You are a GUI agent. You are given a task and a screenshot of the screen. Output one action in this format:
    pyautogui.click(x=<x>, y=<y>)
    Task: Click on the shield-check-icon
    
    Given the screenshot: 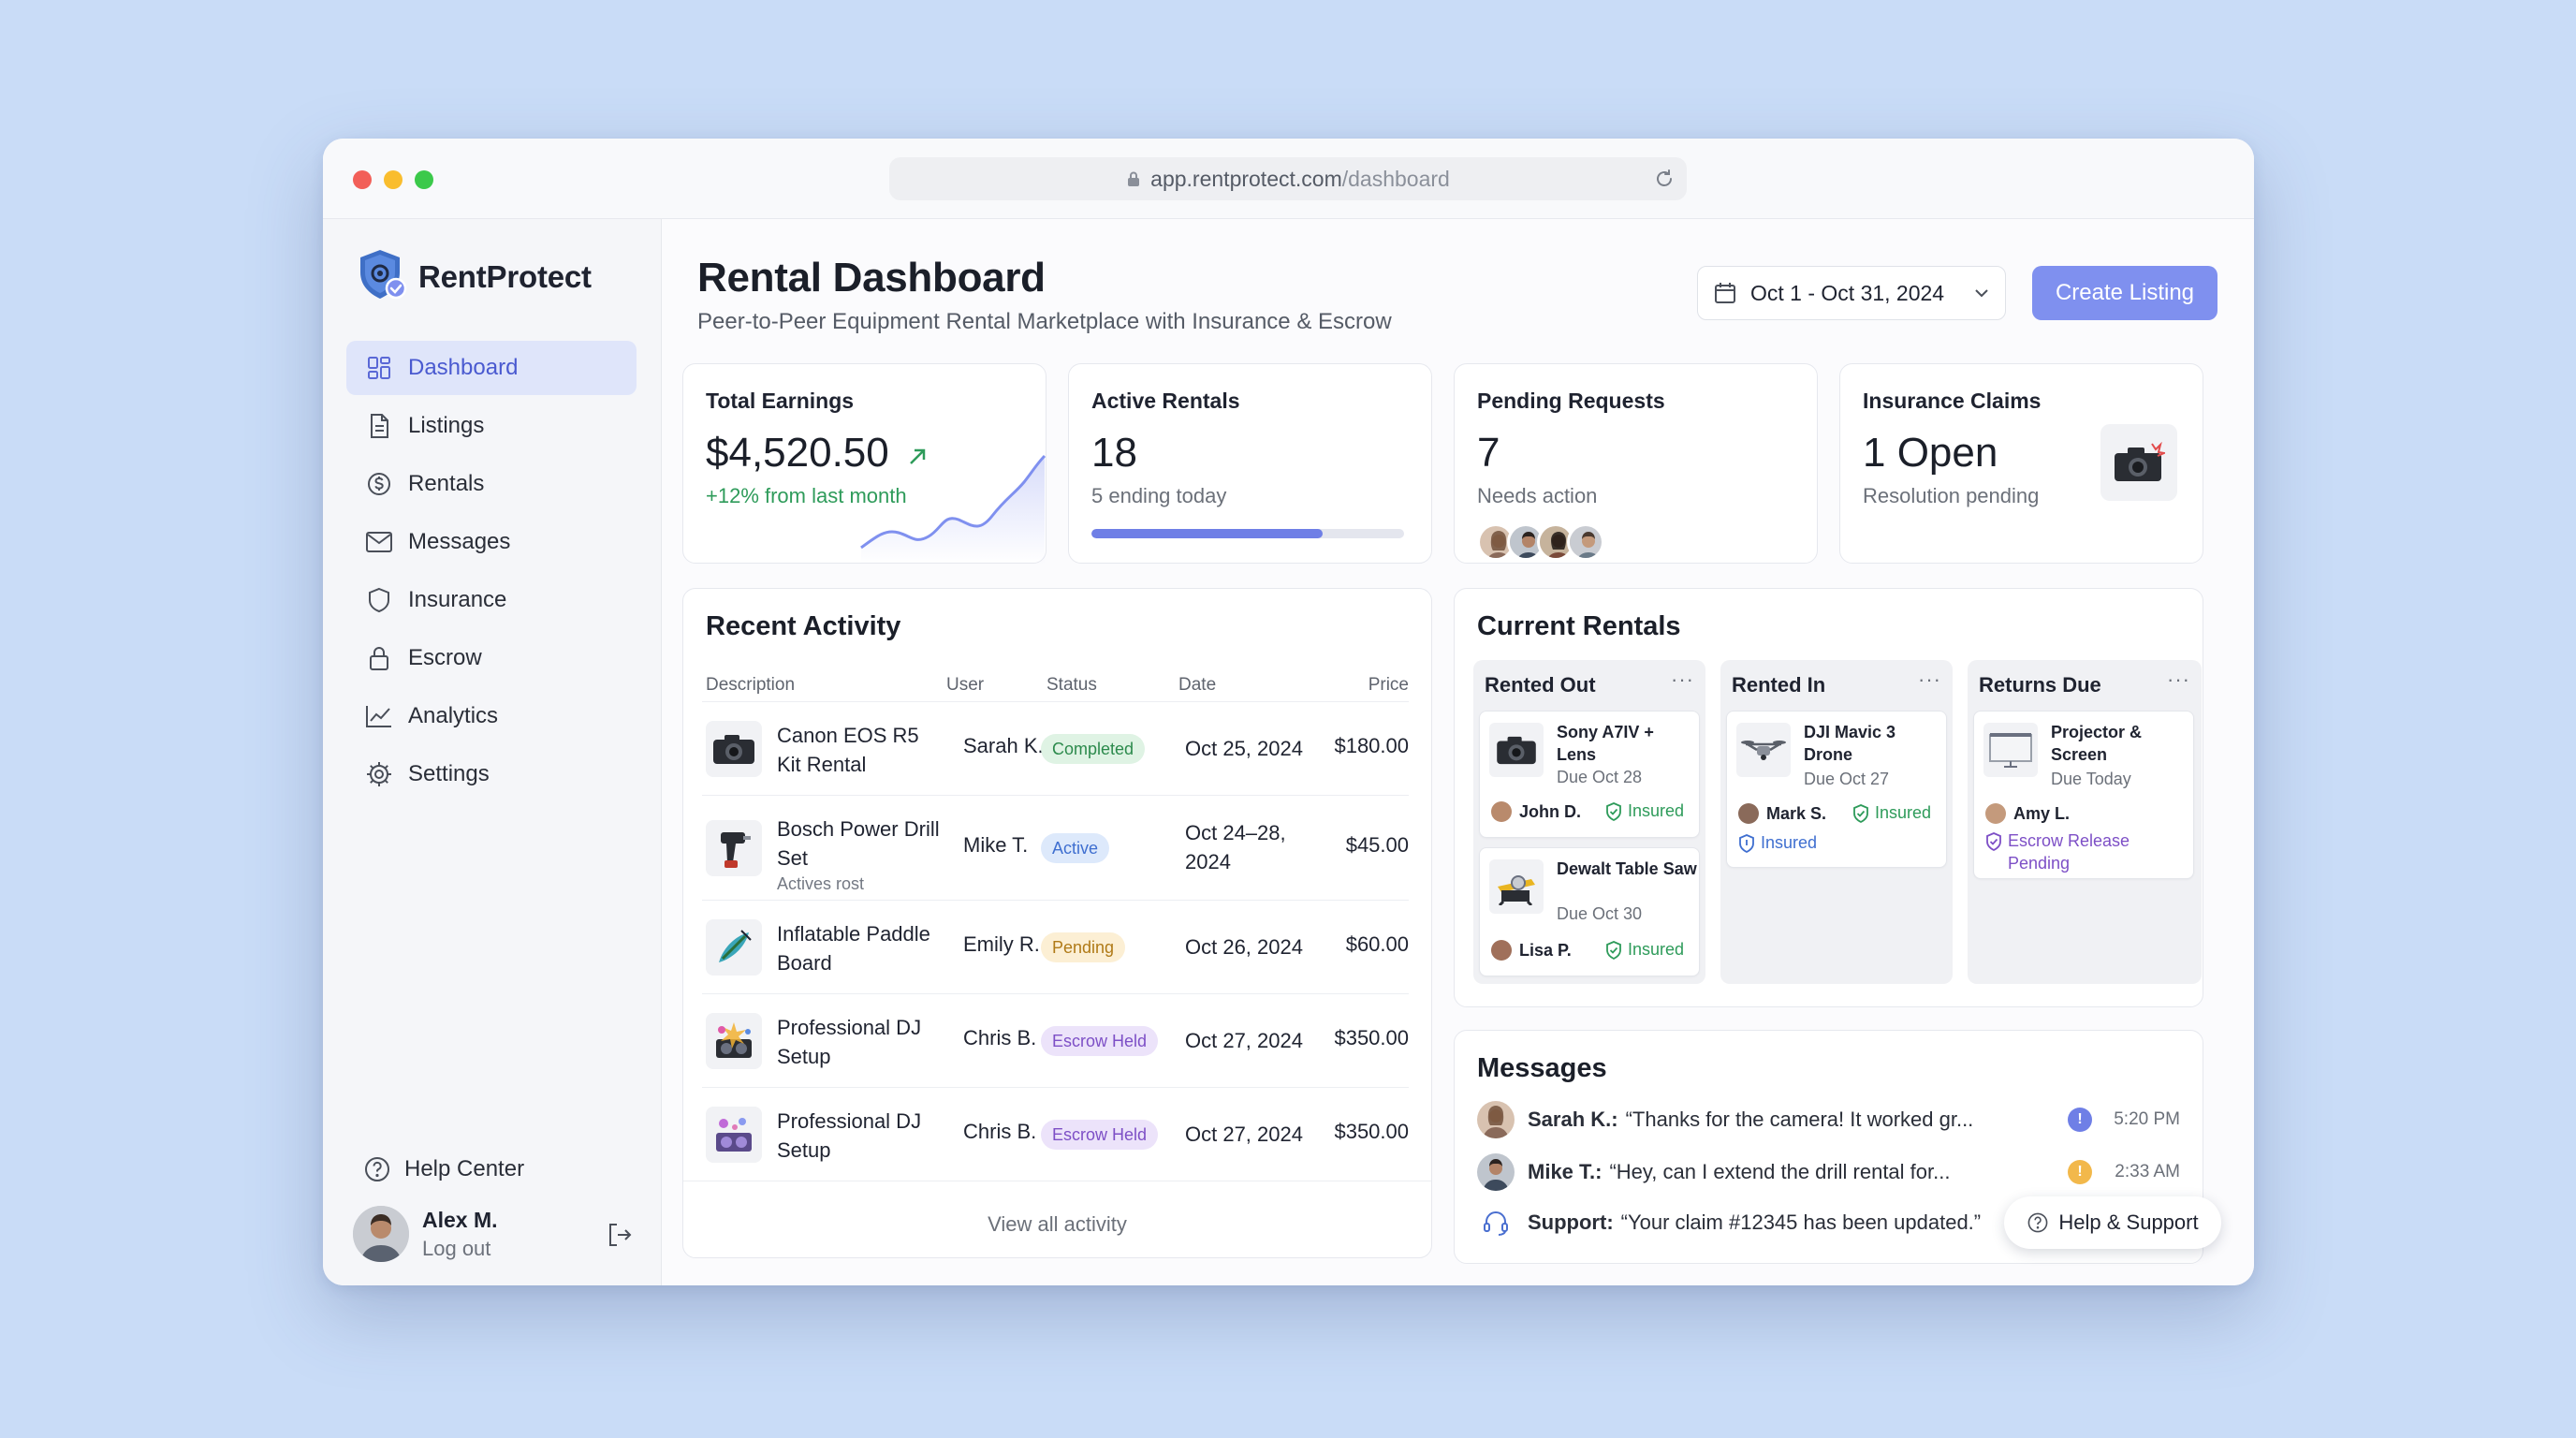 What is the action you would take?
    pyautogui.click(x=1860, y=813)
    